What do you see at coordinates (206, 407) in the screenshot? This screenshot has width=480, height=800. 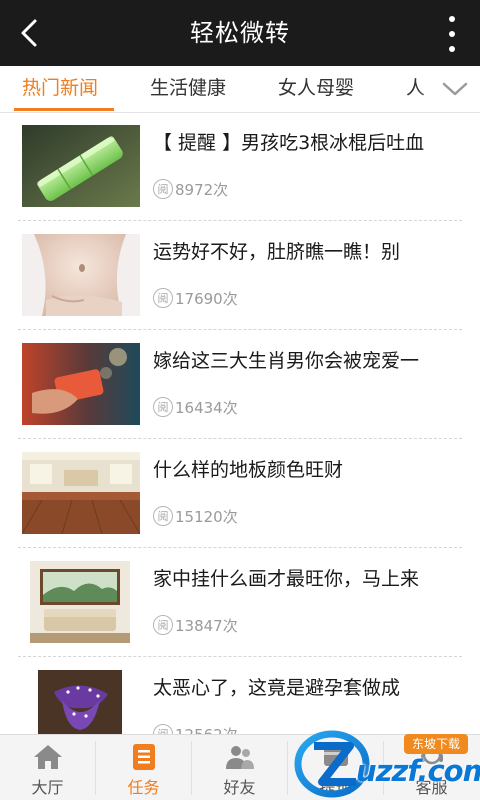 I see `view-count-text: 16434次` at bounding box center [206, 407].